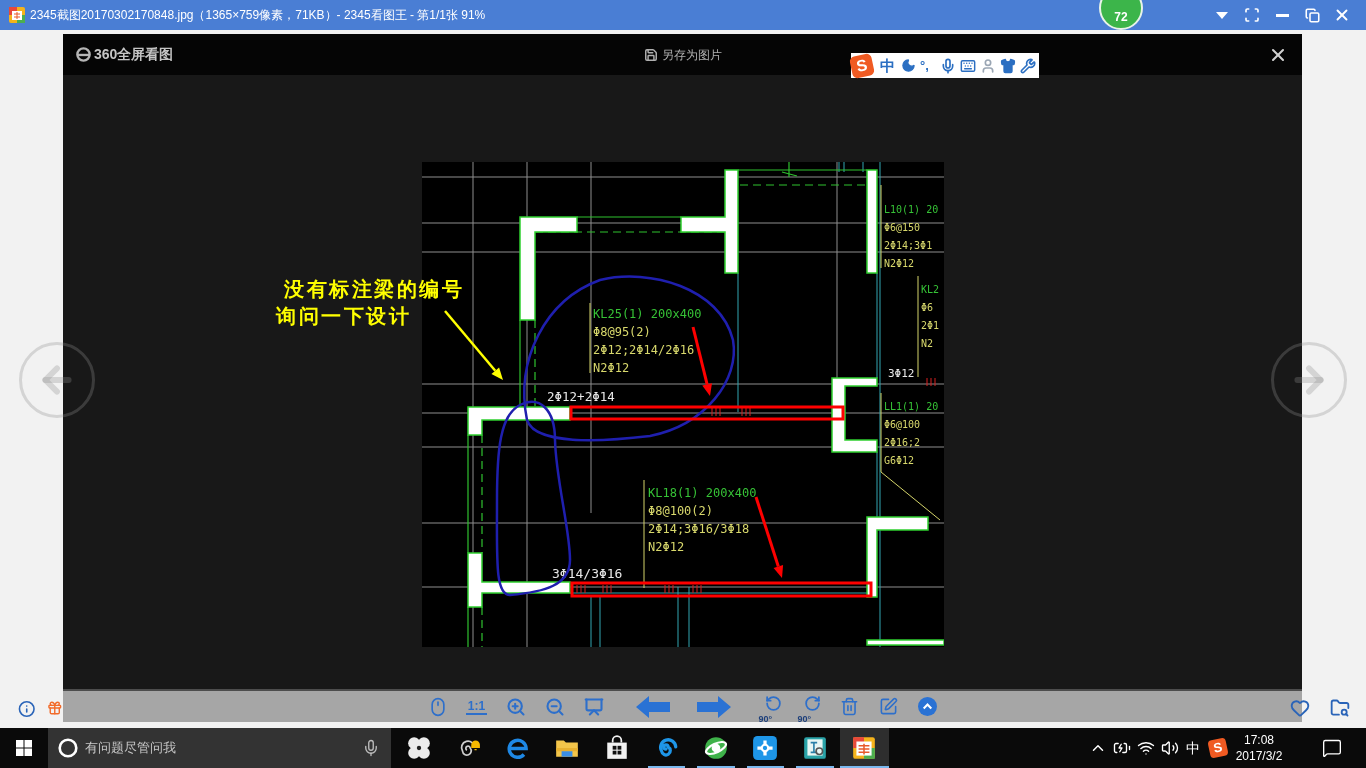 Image resolution: width=1366 pixels, height=768 pixels. What do you see at coordinates (1193, 748) in the screenshot?
I see `input-method-indicator: 中` at bounding box center [1193, 748].